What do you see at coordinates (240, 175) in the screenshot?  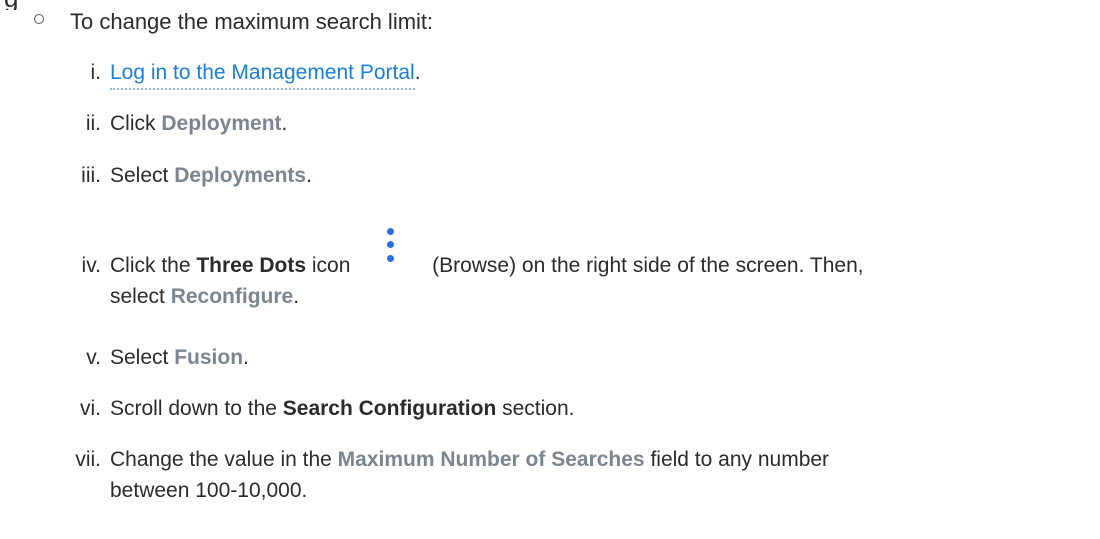 I see `ui-term-deployments: Deployments` at bounding box center [240, 175].